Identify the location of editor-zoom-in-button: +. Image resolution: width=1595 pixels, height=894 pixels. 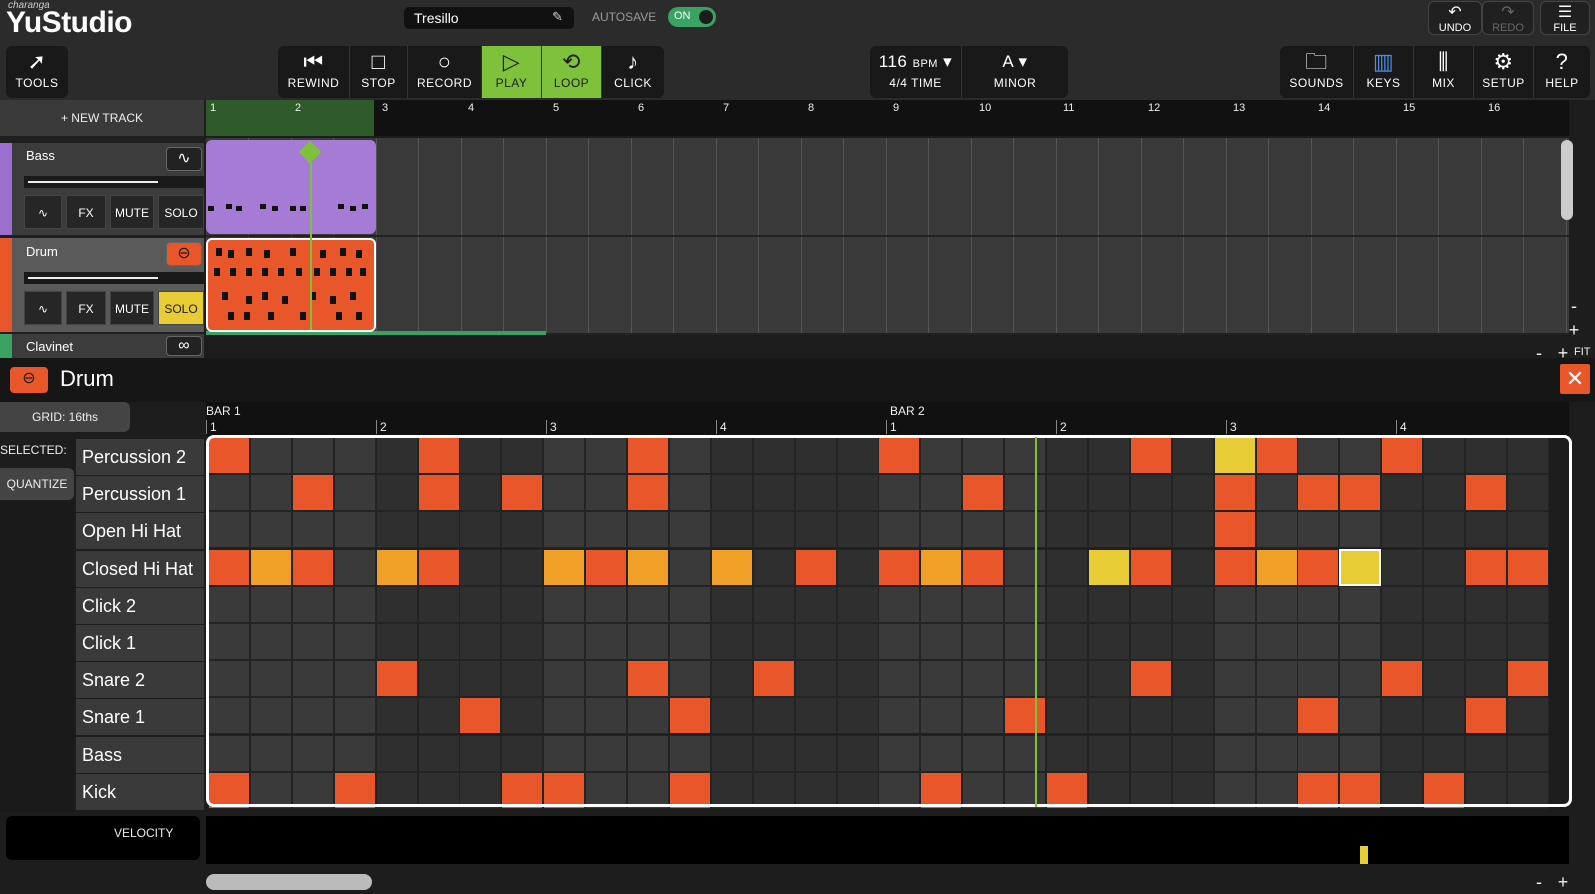
(1563, 882).